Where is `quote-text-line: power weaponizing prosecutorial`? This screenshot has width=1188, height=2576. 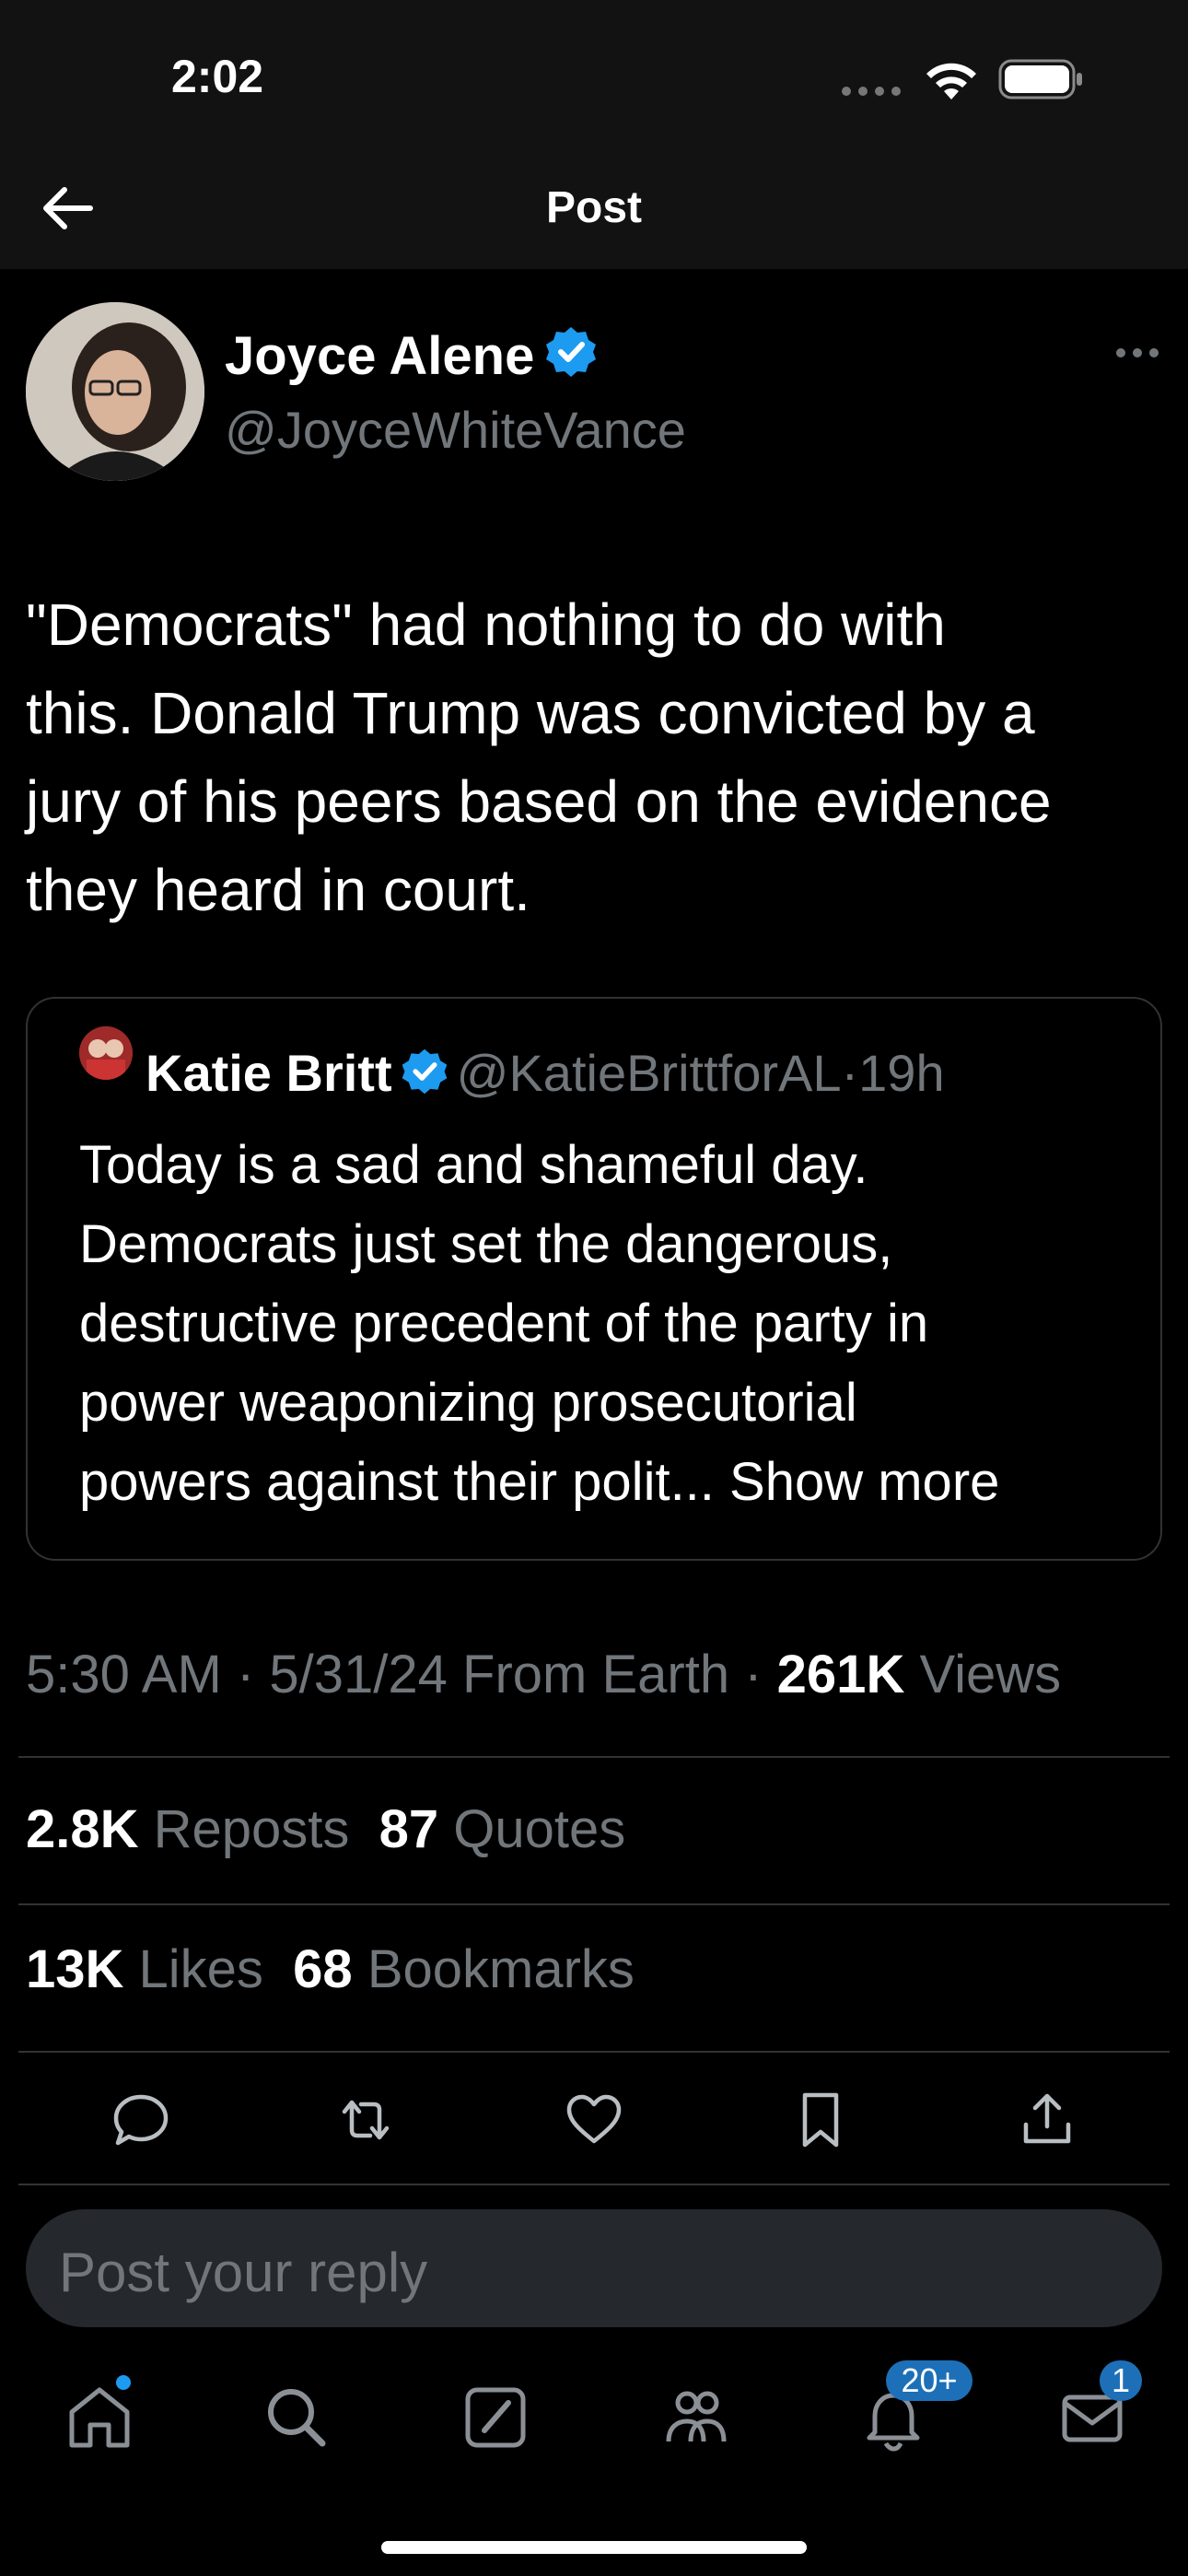 quote-text-line: power weaponizing prosecutorial is located at coordinates (468, 1403).